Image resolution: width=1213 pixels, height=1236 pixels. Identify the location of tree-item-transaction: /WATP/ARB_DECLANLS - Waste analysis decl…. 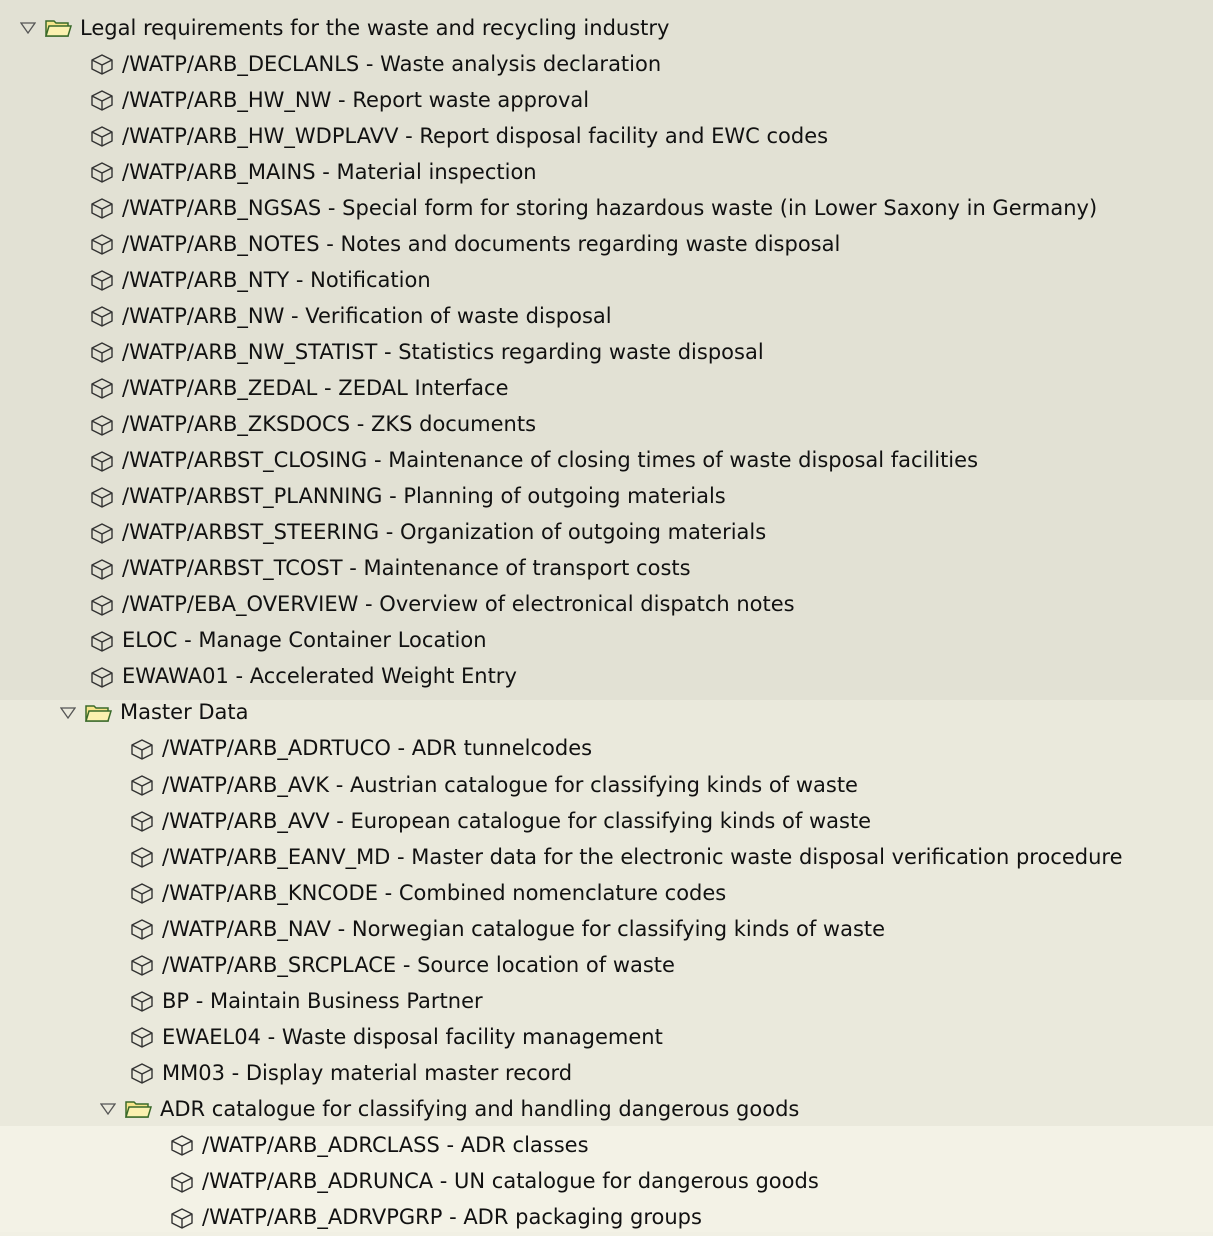
(606, 64).